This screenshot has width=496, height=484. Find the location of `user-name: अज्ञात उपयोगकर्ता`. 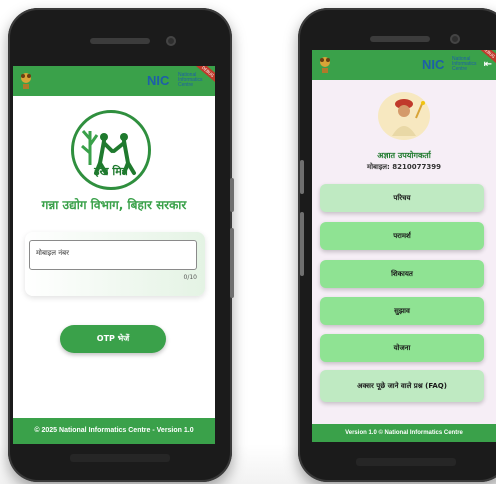

user-name: अज्ञात उपयोगकर्ता is located at coordinates (404, 155).